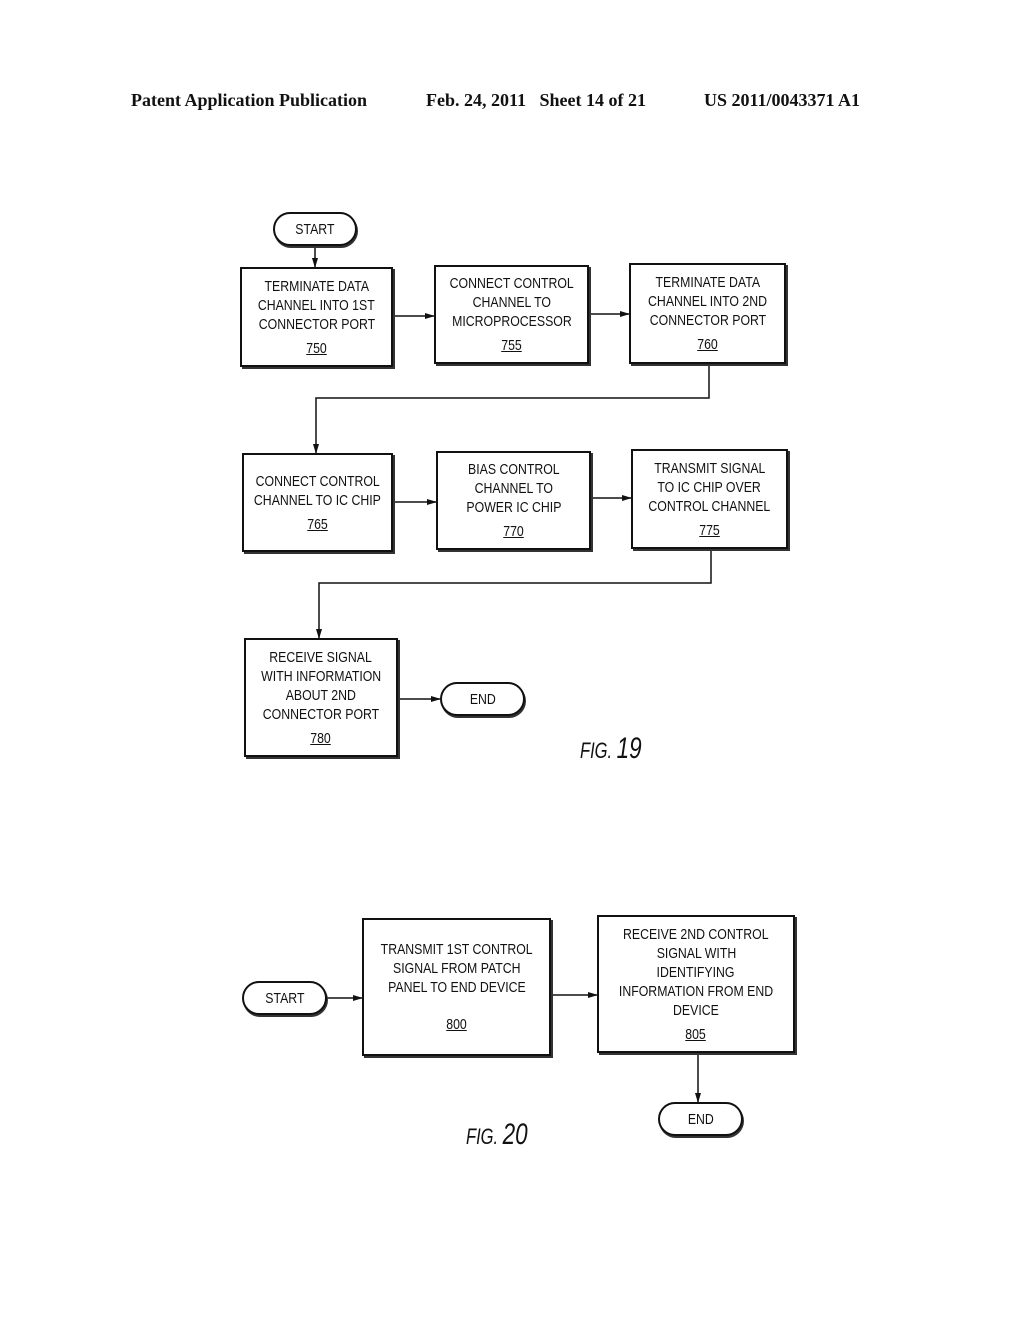  Describe the element at coordinates (316, 348) in the screenshot. I see `step-reference-number: 750` at that location.